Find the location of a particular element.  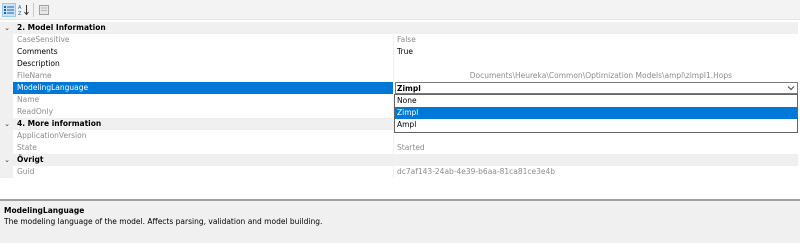

sort-alphabetical-icon: A Z is located at coordinates (23, 10).